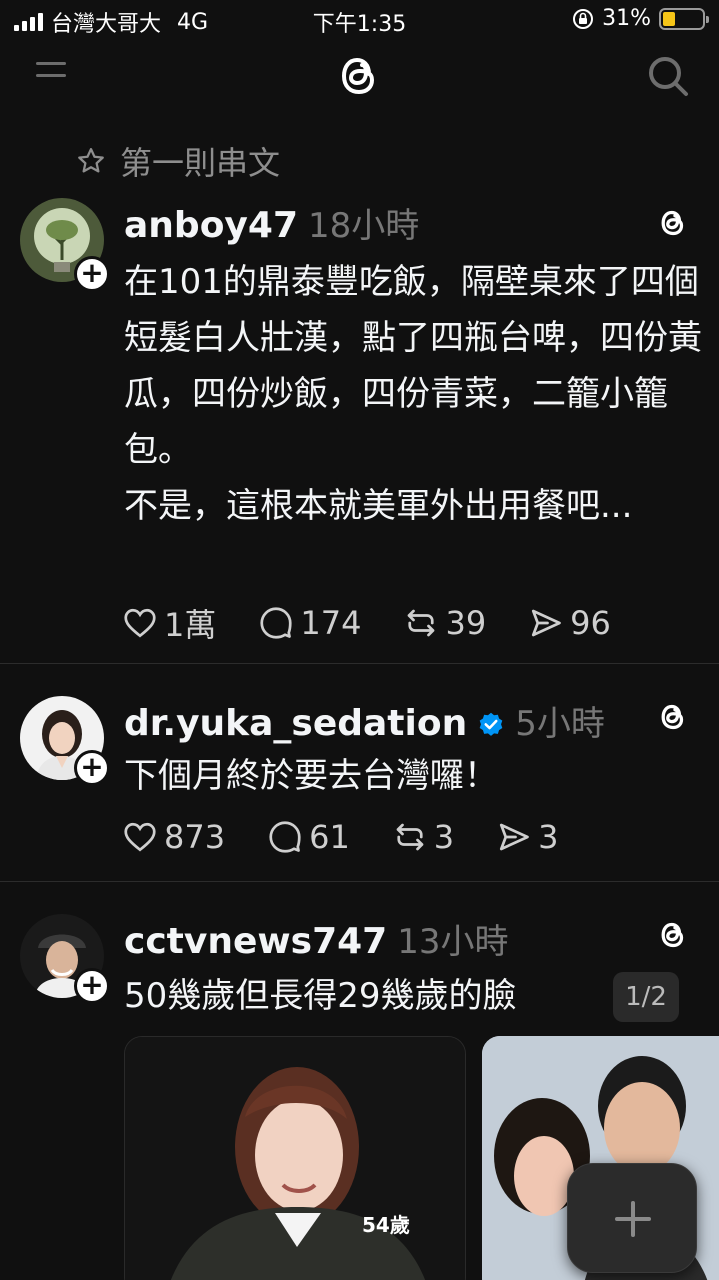 This screenshot has width=719, height=1280. Describe the element at coordinates (453, 942) in the screenshot. I see `post-time: 13小時` at that location.